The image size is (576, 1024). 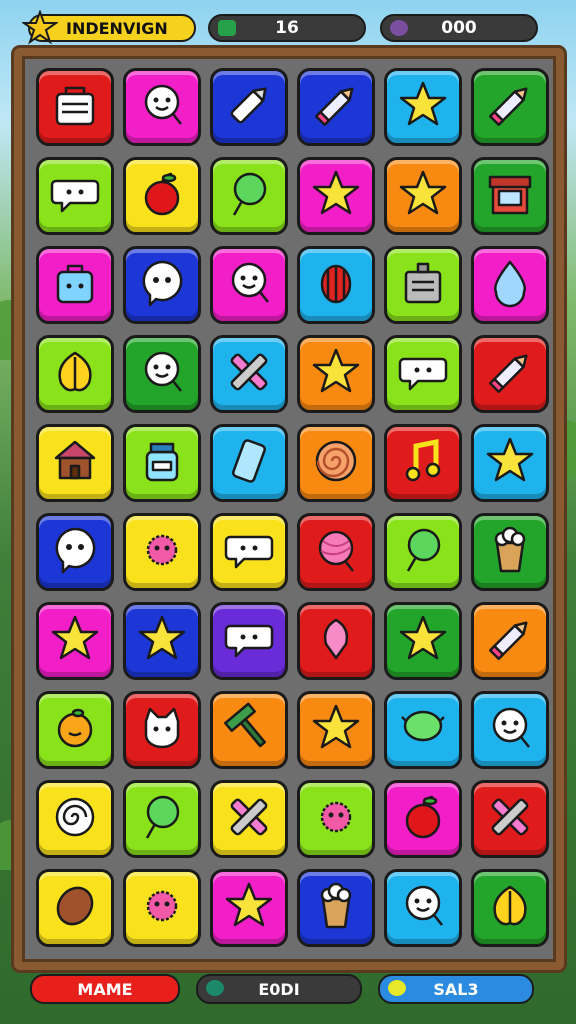 I want to click on bag-face-icon, so click(x=75, y=285).